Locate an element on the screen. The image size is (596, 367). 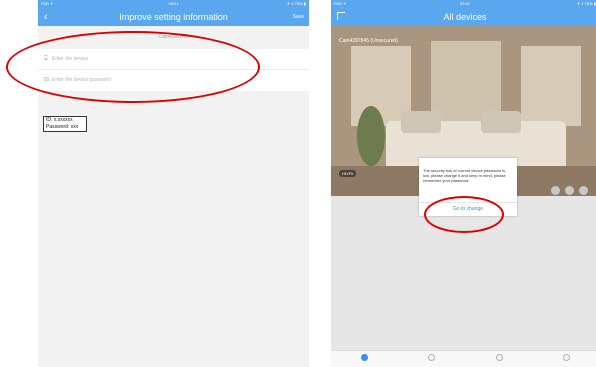
page-title: Improve setting information is located at coordinates (173, 17).